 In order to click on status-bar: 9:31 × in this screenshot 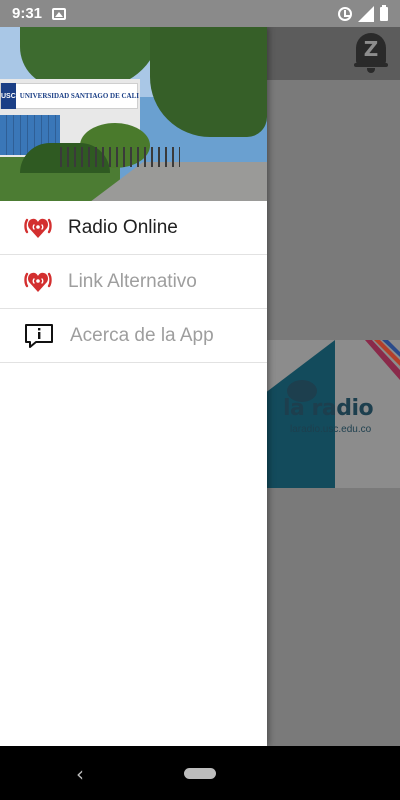, I will do `click(200, 13)`.